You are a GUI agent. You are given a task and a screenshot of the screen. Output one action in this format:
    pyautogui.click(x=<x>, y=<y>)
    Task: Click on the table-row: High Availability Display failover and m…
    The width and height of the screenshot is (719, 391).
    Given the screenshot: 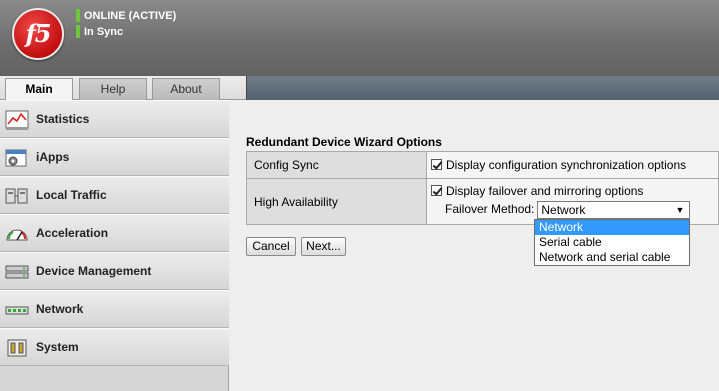 What is the action you would take?
    pyautogui.click(x=482, y=201)
    